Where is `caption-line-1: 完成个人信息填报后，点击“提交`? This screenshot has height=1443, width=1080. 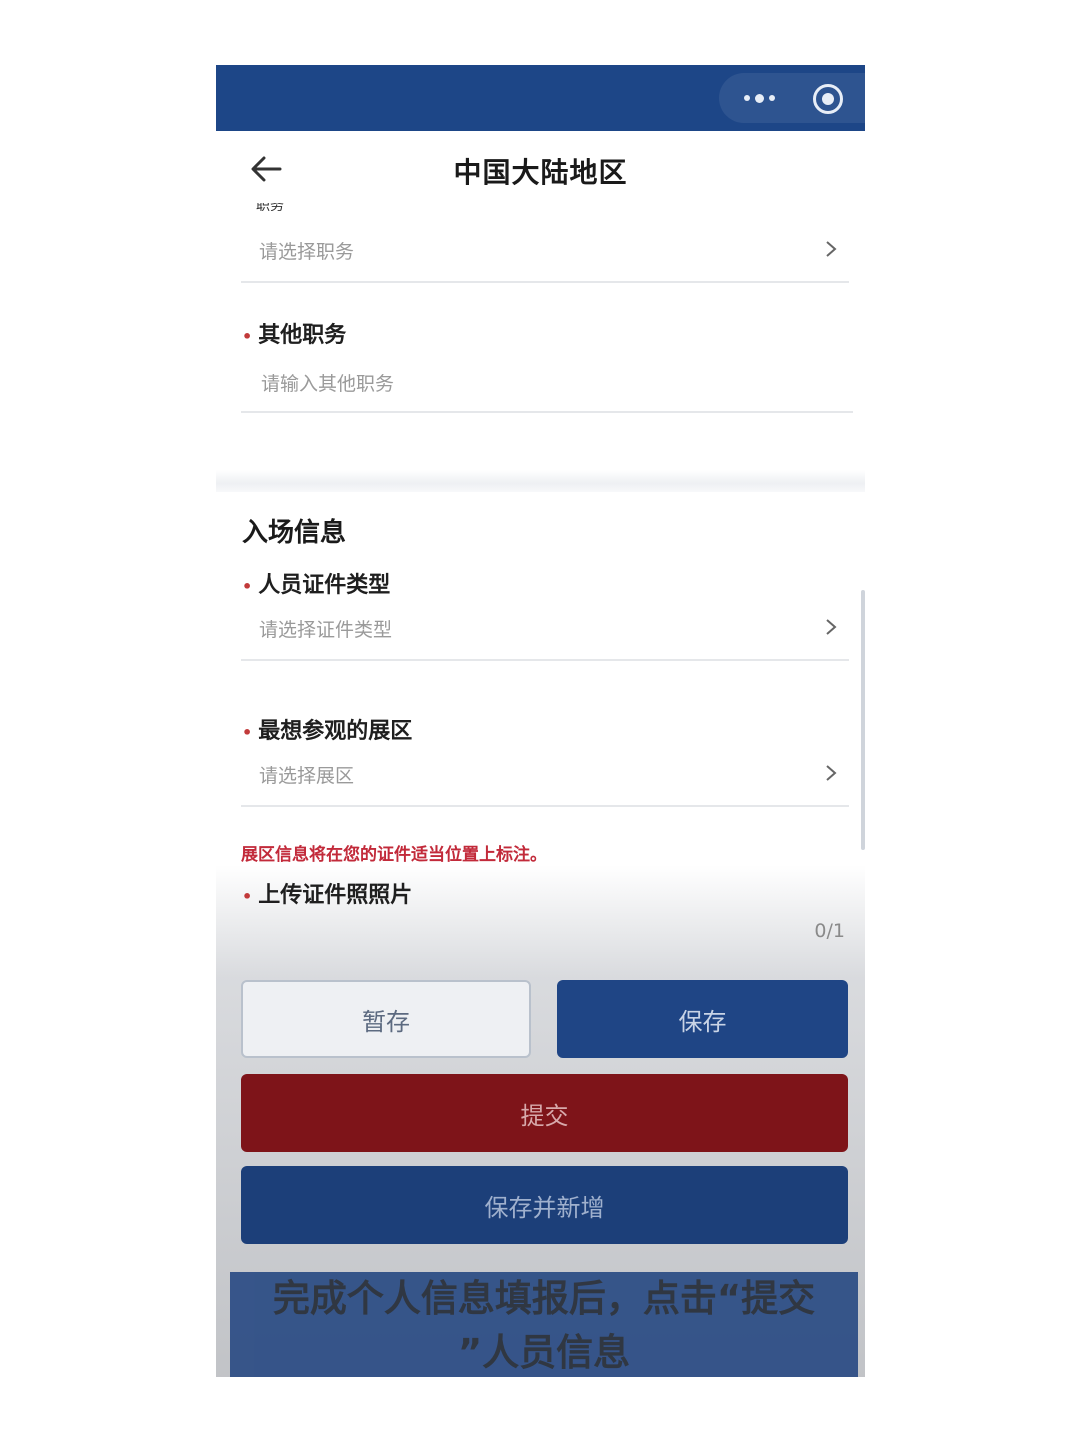
caption-line-1: 完成个人信息填报后，点击“提交 is located at coordinates (544, 1298).